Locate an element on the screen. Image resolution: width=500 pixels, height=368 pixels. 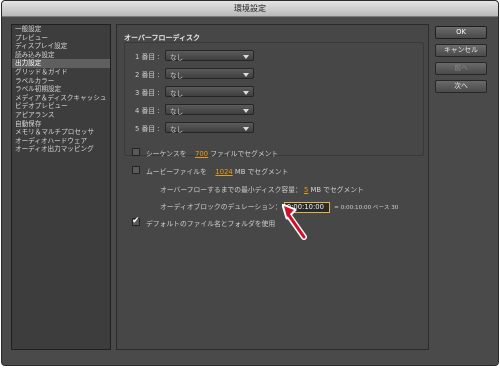
audio-block-note: = 0:00:10:00 ベース 30 is located at coordinates (366, 208).